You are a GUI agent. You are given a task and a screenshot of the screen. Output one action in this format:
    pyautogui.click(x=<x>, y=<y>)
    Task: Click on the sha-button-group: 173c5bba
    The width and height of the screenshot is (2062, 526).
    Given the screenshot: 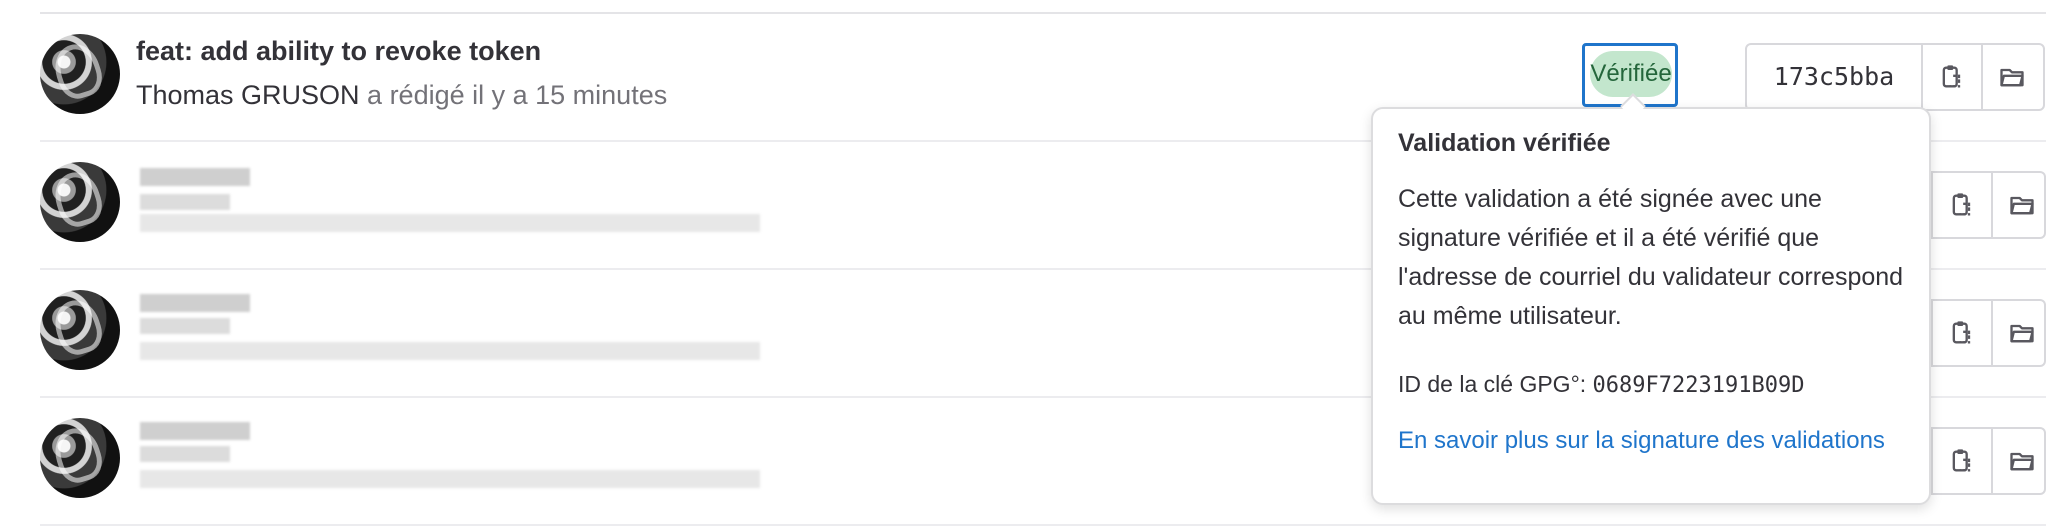 What is the action you would take?
    pyautogui.click(x=1895, y=77)
    